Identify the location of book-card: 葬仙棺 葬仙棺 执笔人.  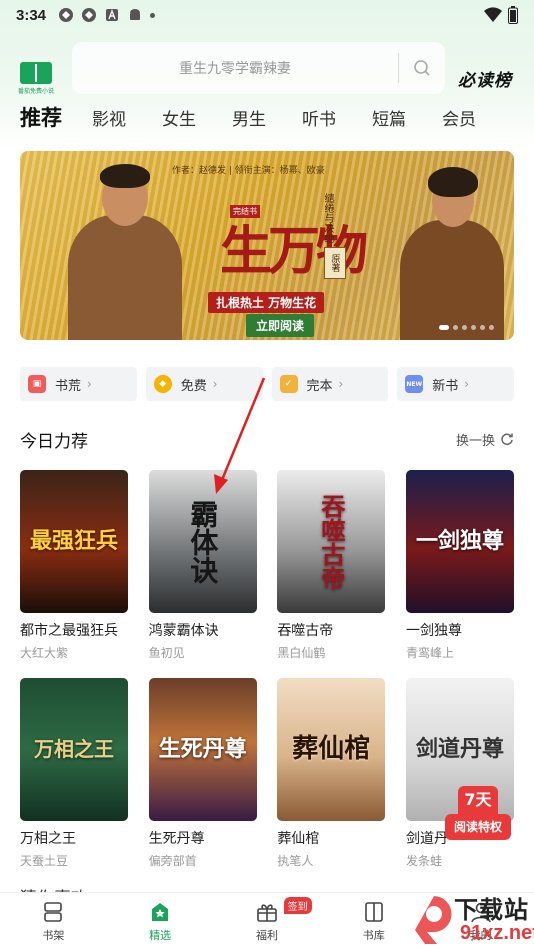
(331, 773).